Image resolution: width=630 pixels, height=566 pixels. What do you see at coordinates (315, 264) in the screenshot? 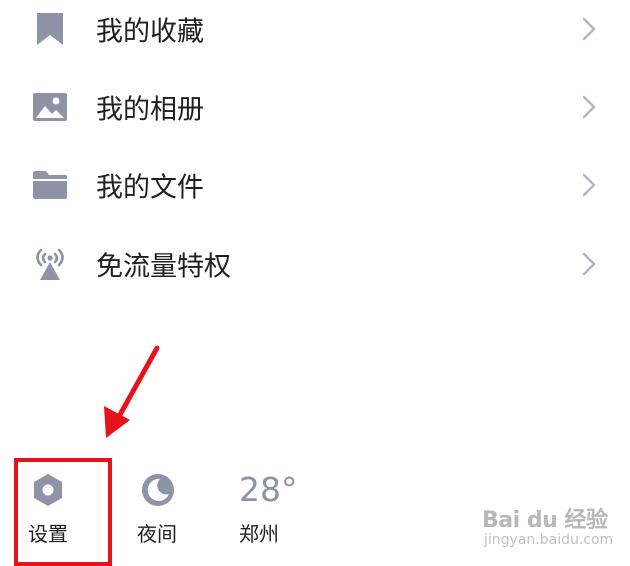
I see `menu-item-free-data: 免流量特权` at bounding box center [315, 264].